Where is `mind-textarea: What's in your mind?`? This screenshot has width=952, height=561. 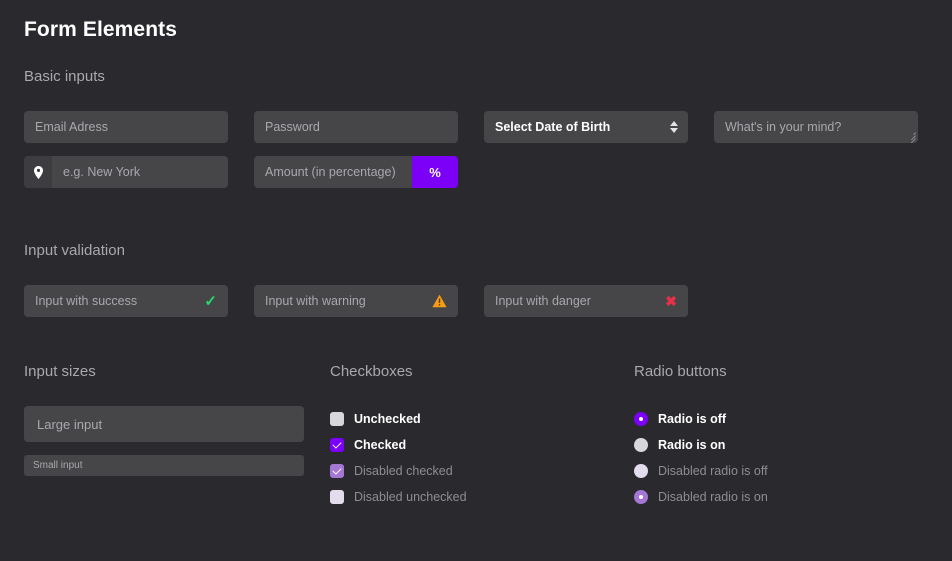 mind-textarea: What's in your mind? is located at coordinates (816, 127).